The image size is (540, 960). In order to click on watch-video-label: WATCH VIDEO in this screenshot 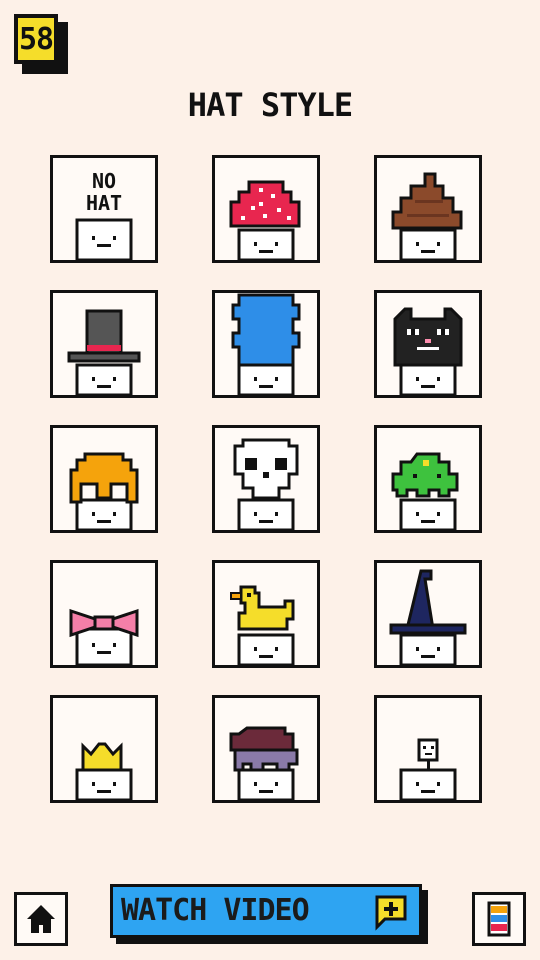, I will do `click(215, 910)`.